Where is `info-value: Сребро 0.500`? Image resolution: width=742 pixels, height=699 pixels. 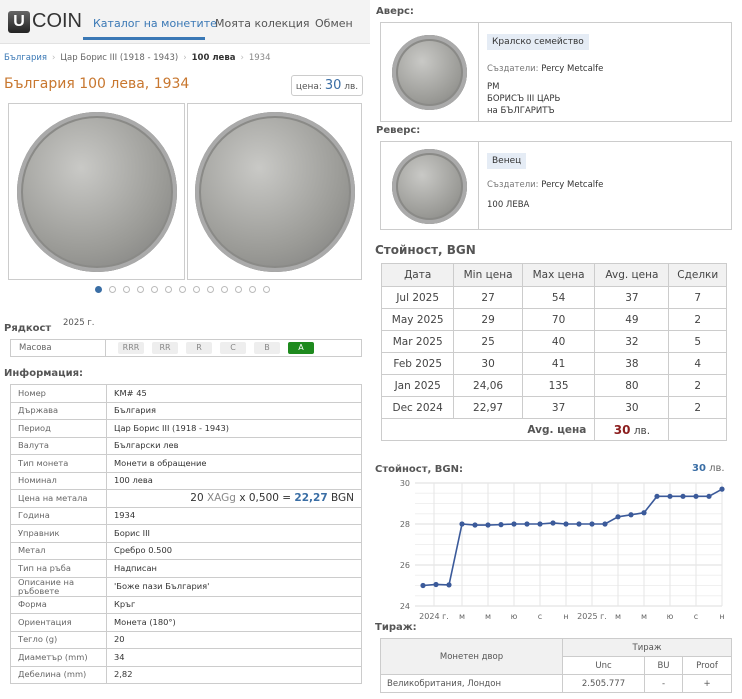
info-value: Сребро 0.500 is located at coordinates (234, 550).